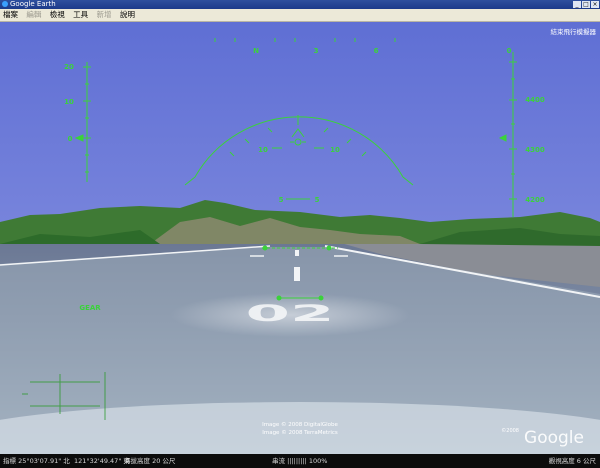 The height and width of the screenshot is (468, 600). I want to click on window-title: Google Earth, so click(33, 4).